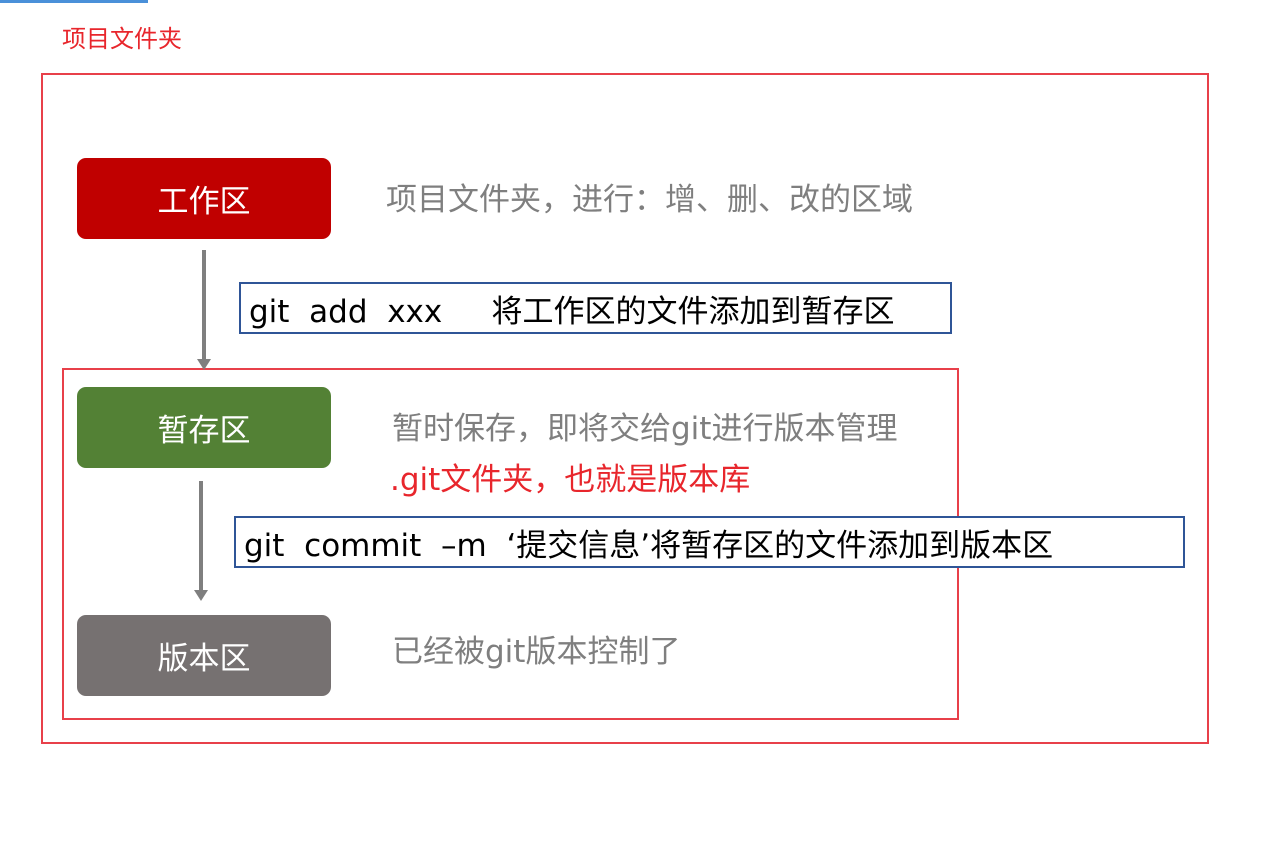 The height and width of the screenshot is (857, 1278). Describe the element at coordinates (122, 39) in the screenshot. I see `project-folder-label: 项目文件夹` at that location.